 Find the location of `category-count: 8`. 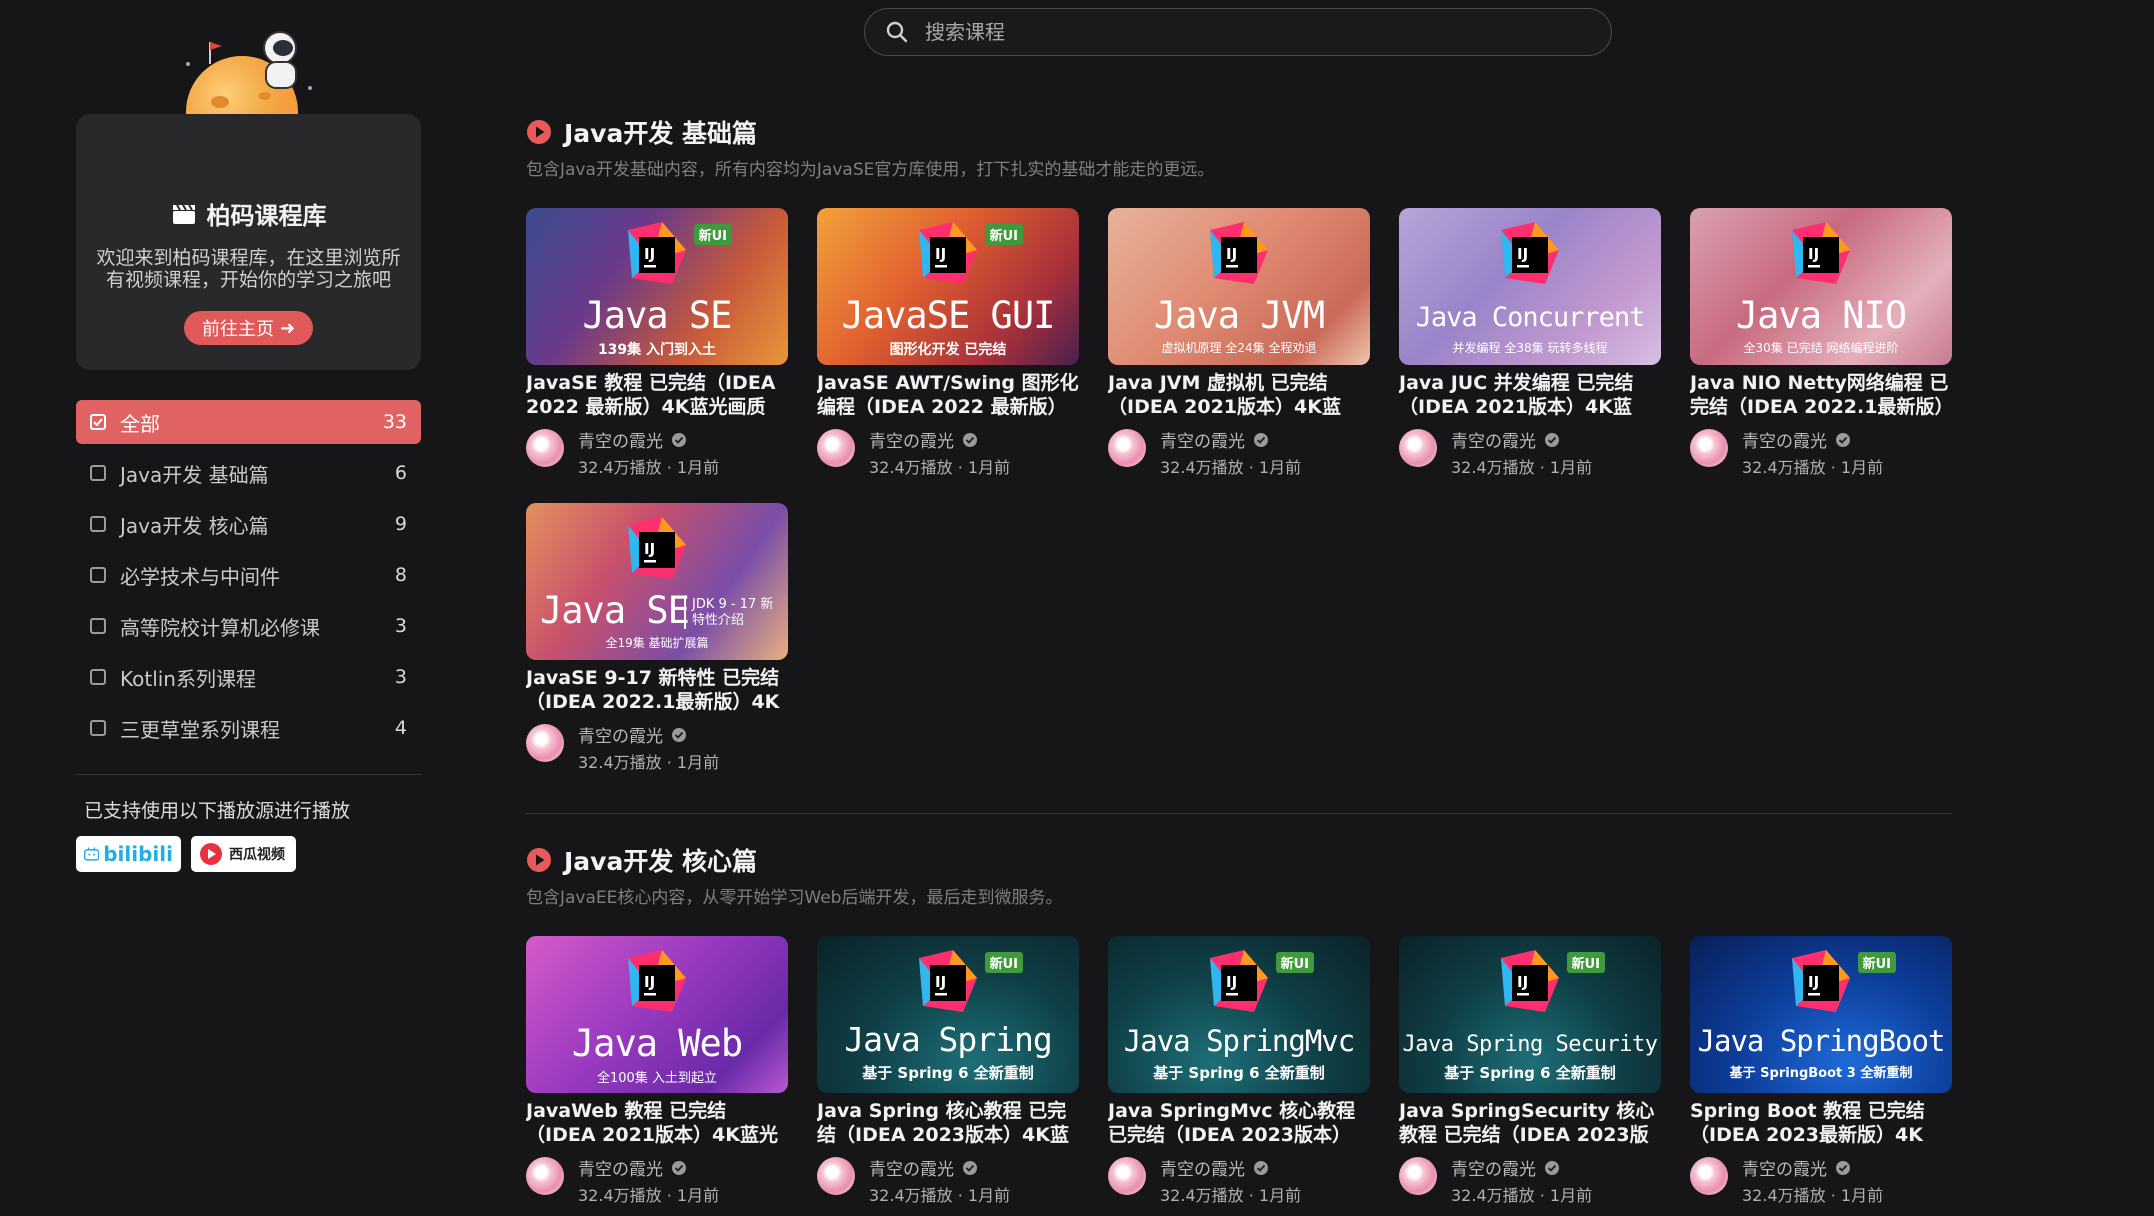

category-count: 8 is located at coordinates (400, 575).